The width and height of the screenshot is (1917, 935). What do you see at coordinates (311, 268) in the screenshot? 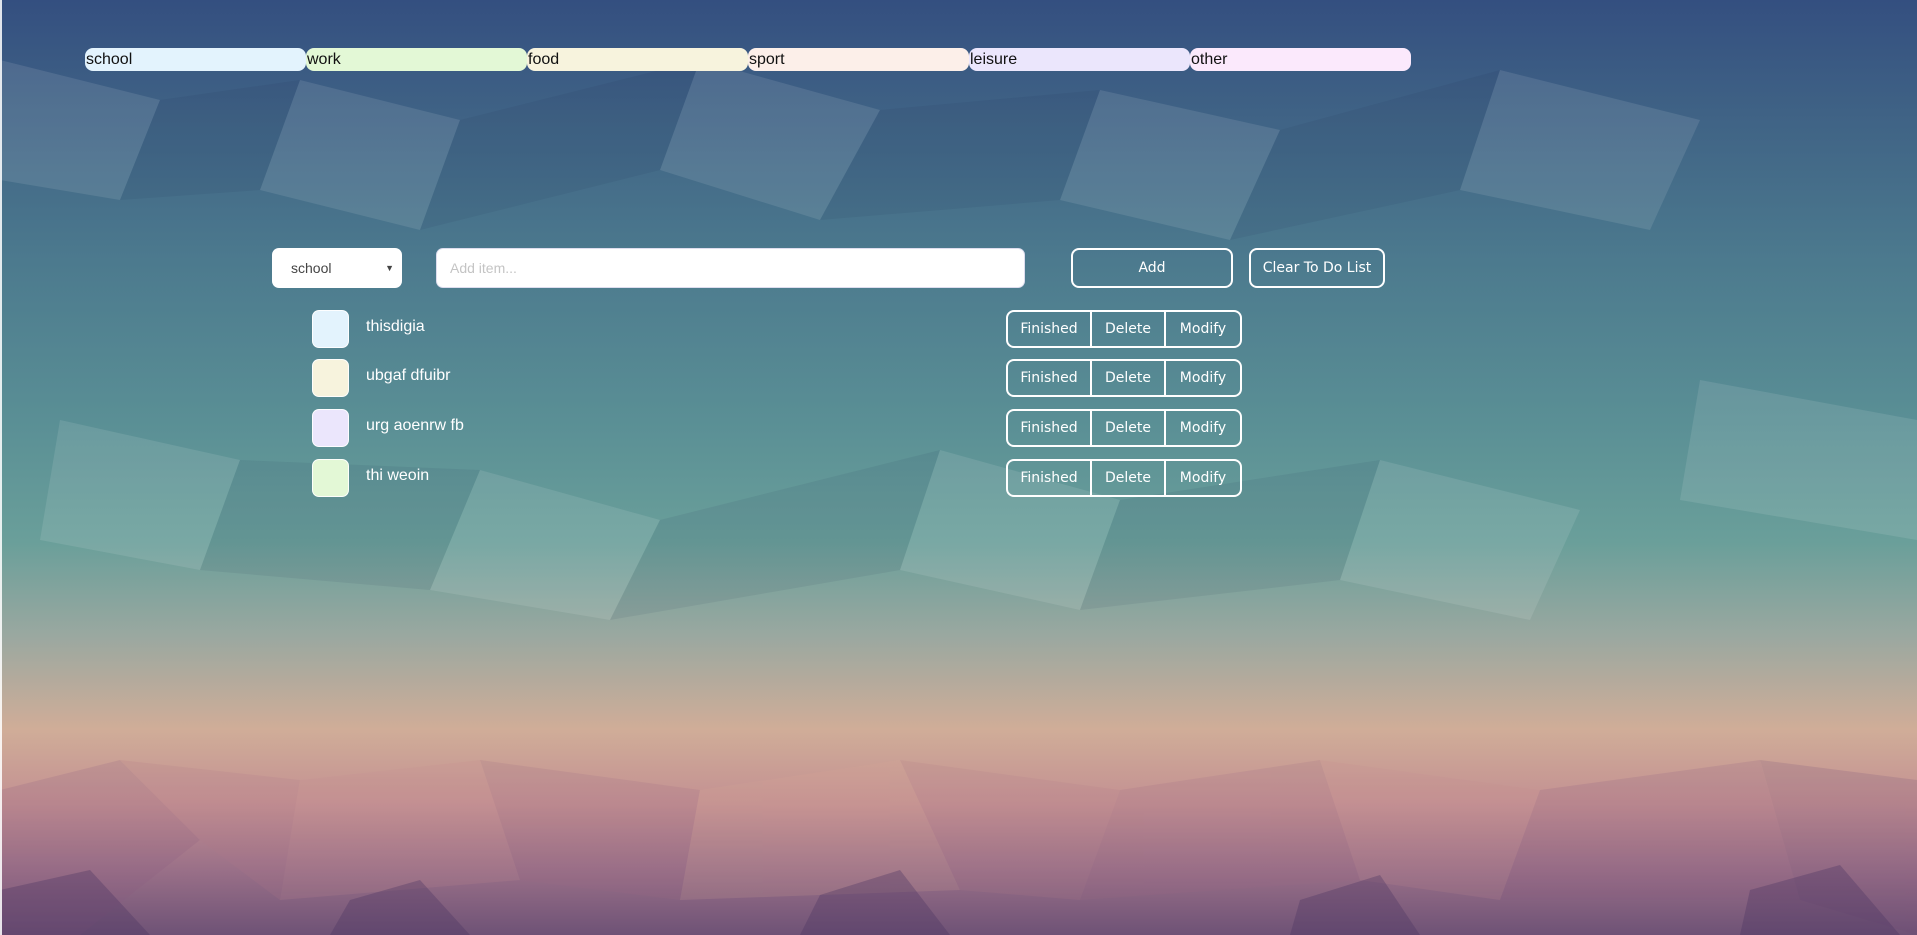
I see `category-select-value: school` at bounding box center [311, 268].